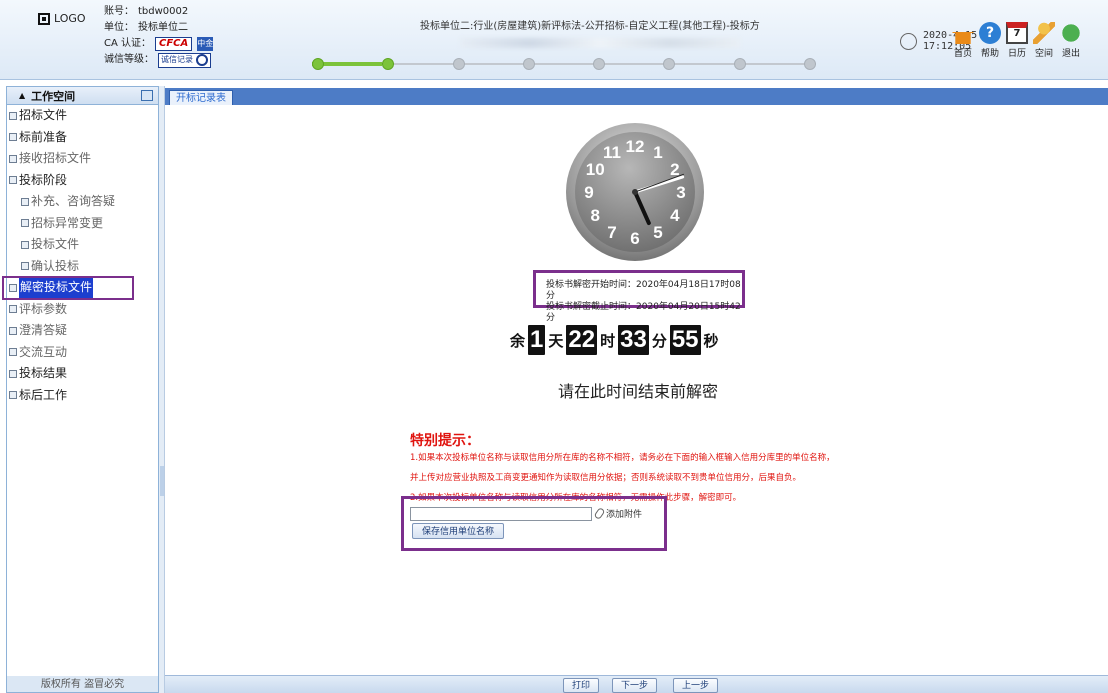  What do you see at coordinates (177, 59) in the screenshot?
I see `credit-record-text: 诚信记录` at bounding box center [177, 59].